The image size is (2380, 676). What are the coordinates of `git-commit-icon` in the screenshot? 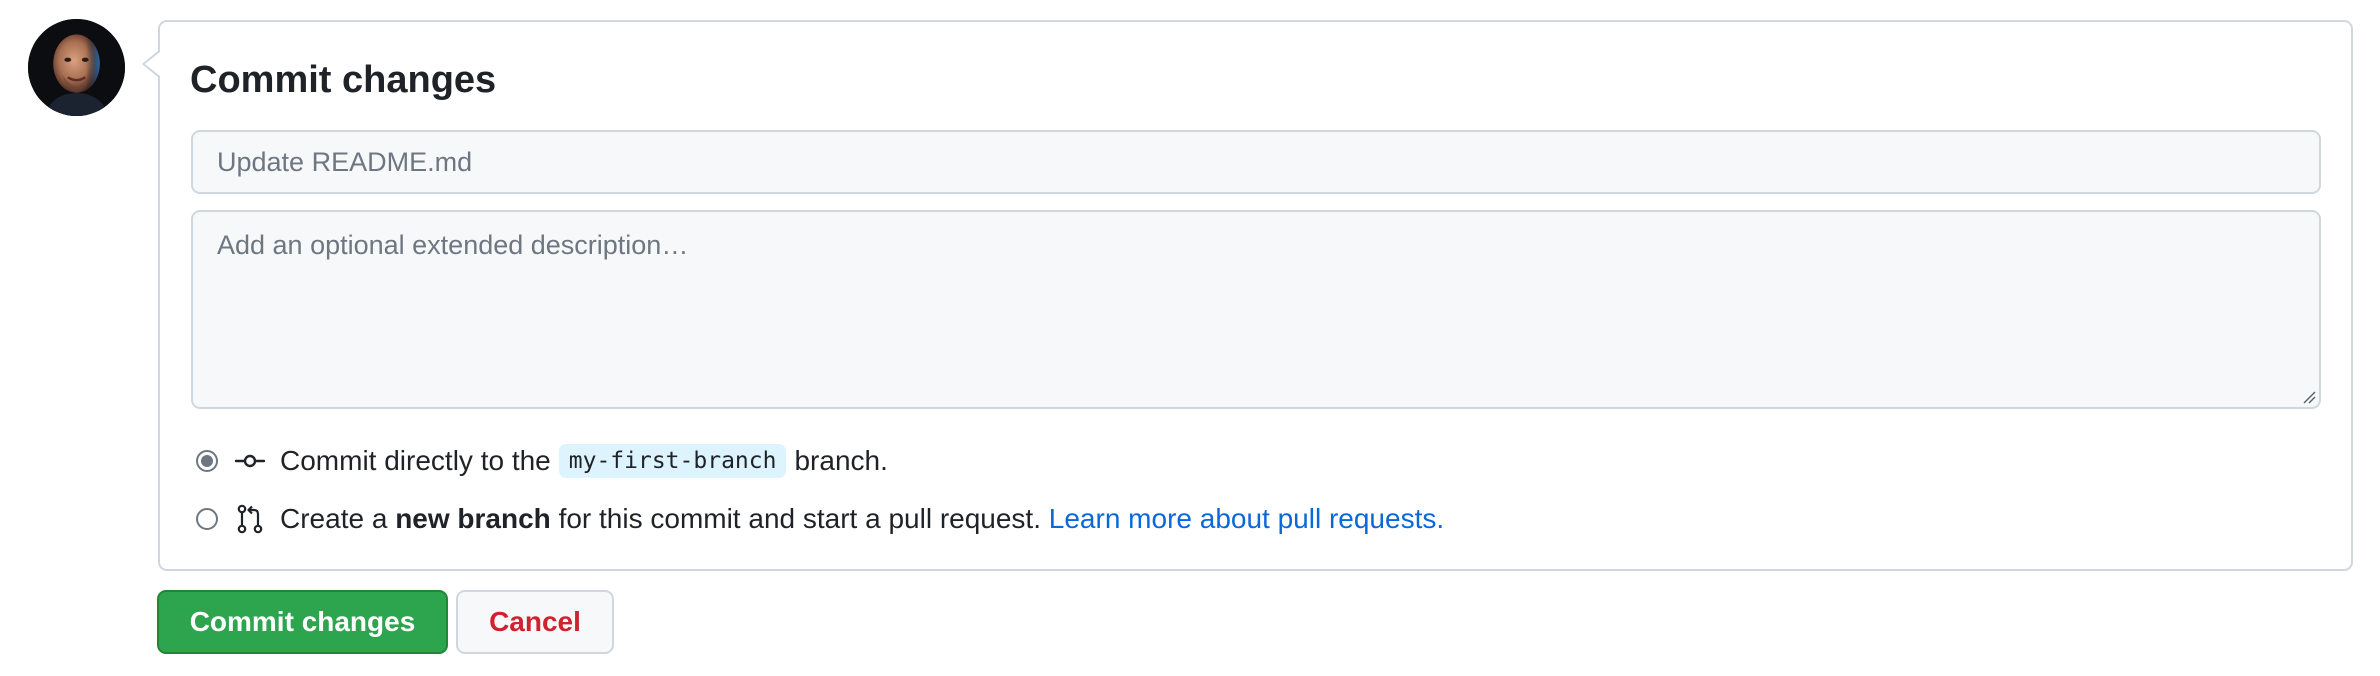 It's located at (250, 461).